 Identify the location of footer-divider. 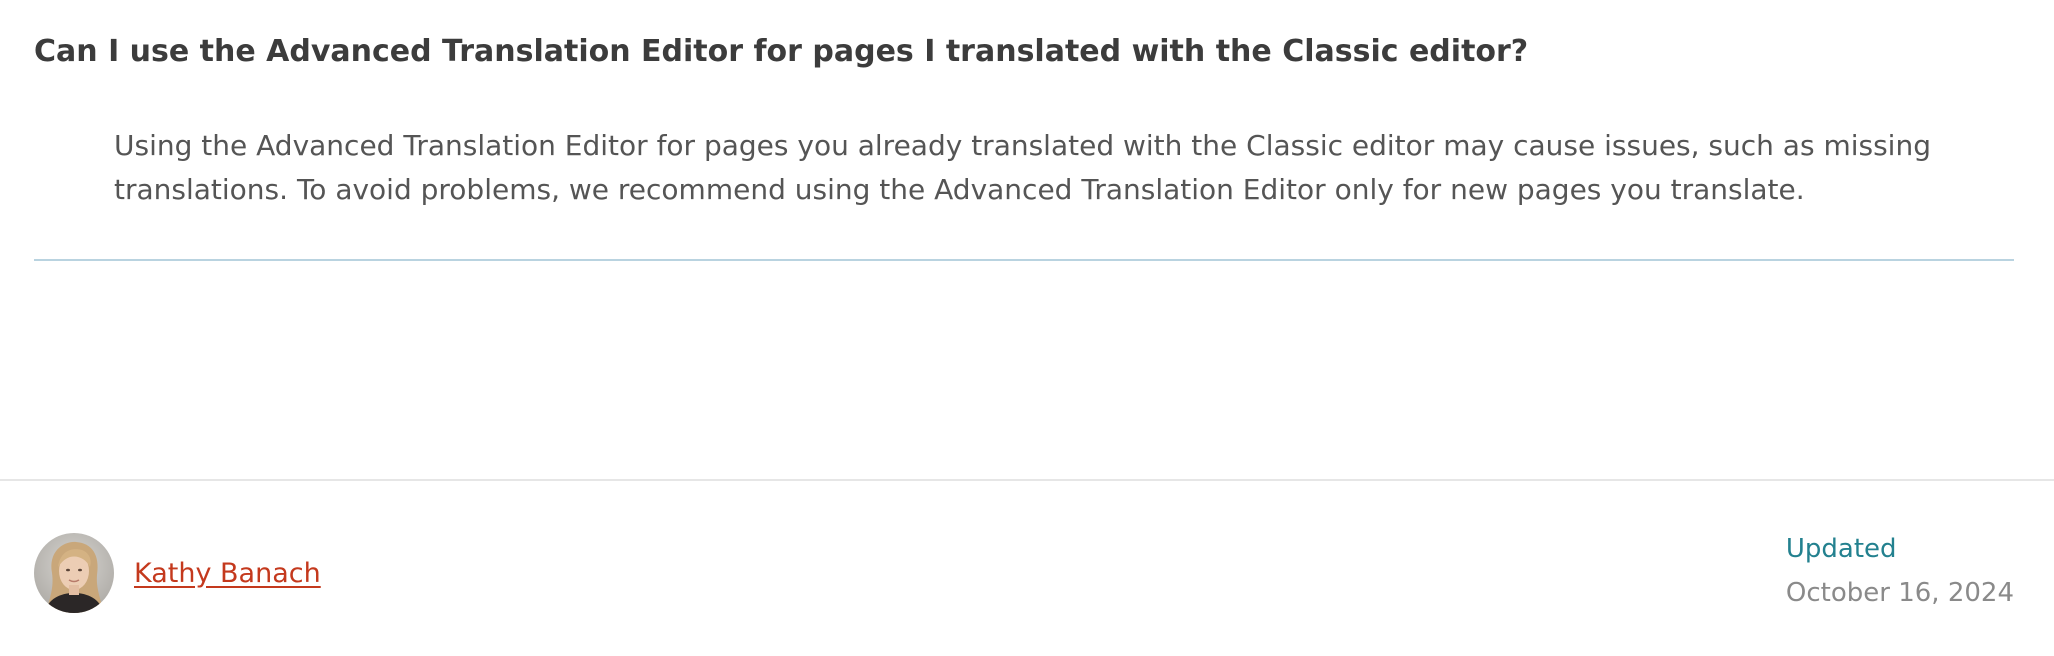
(1027, 480).